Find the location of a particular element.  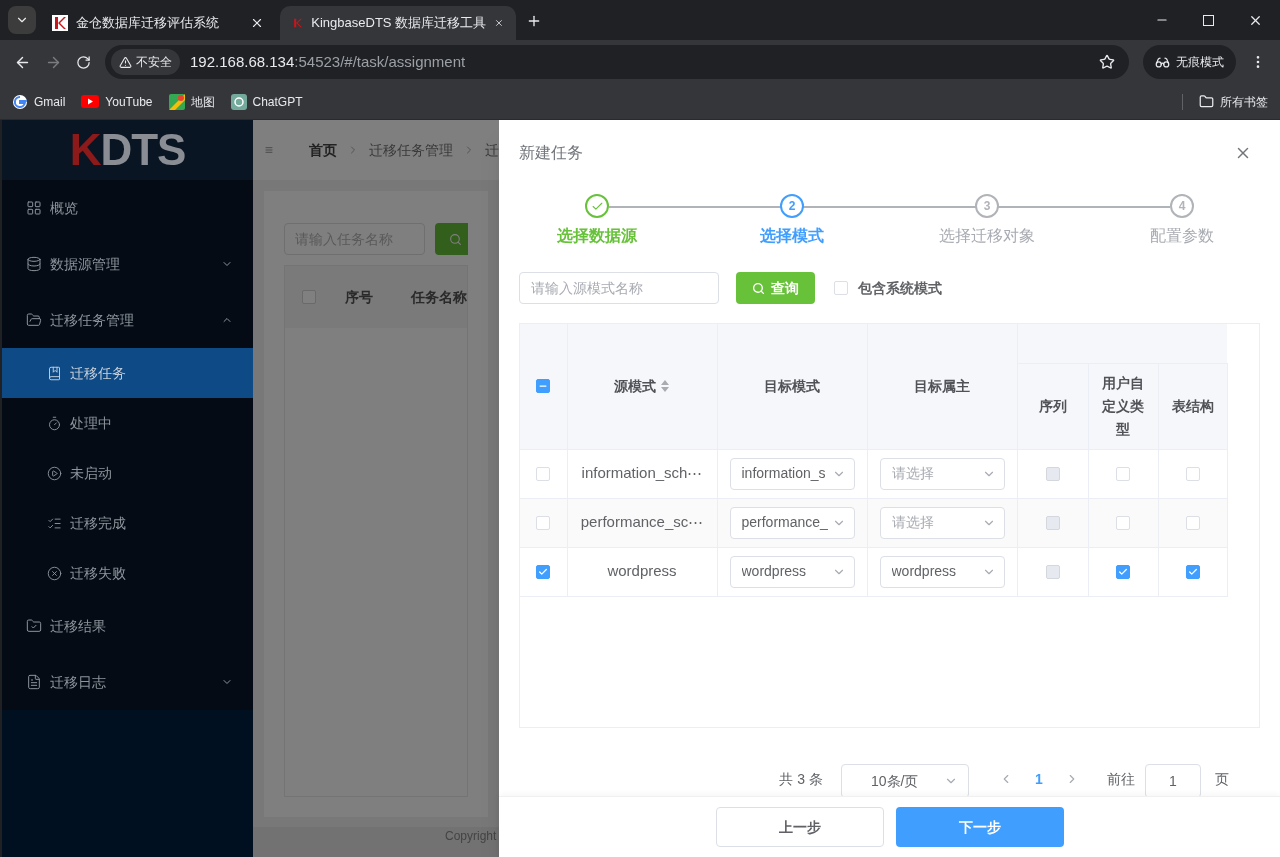

column-header: 序列 is located at coordinates (1052, 405).